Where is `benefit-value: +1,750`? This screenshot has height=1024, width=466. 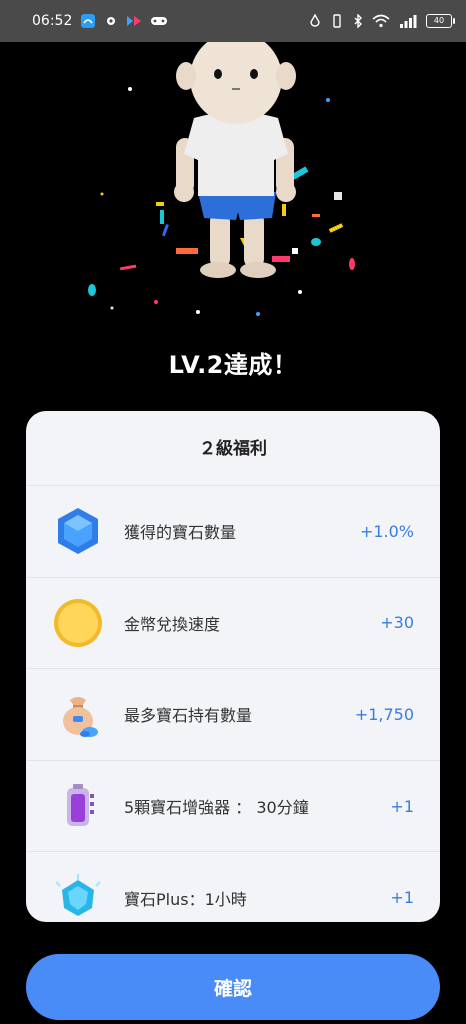 benefit-value: +1,750 is located at coordinates (384, 714).